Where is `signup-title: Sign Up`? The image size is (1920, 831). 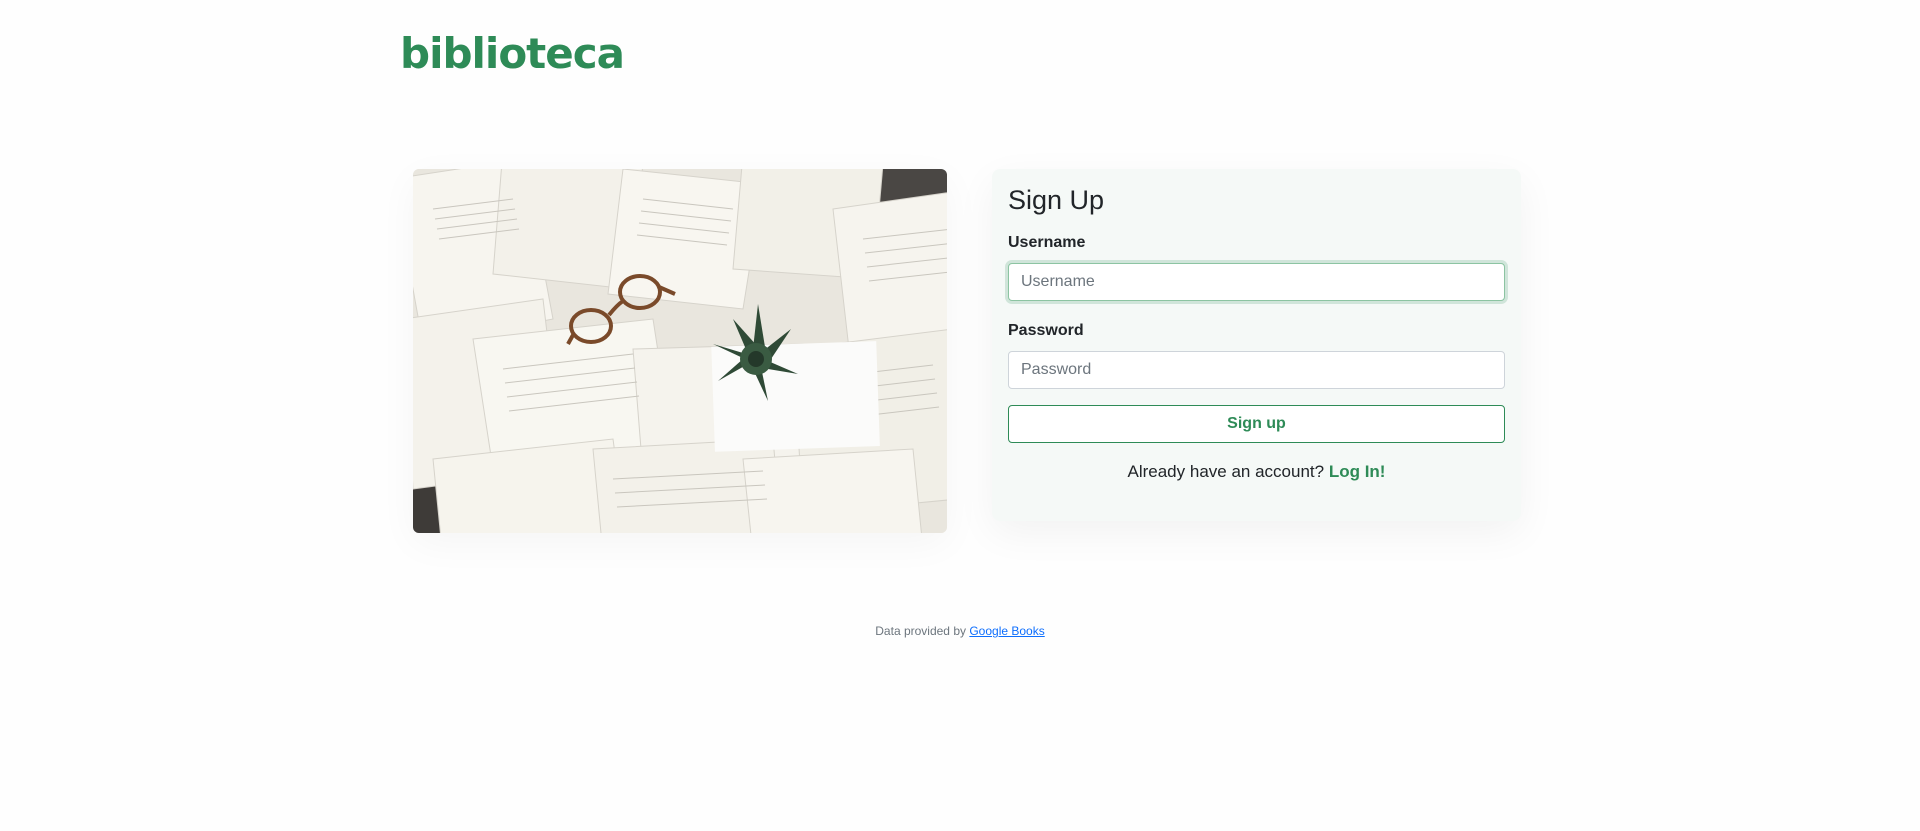 signup-title: Sign Up is located at coordinates (1056, 200).